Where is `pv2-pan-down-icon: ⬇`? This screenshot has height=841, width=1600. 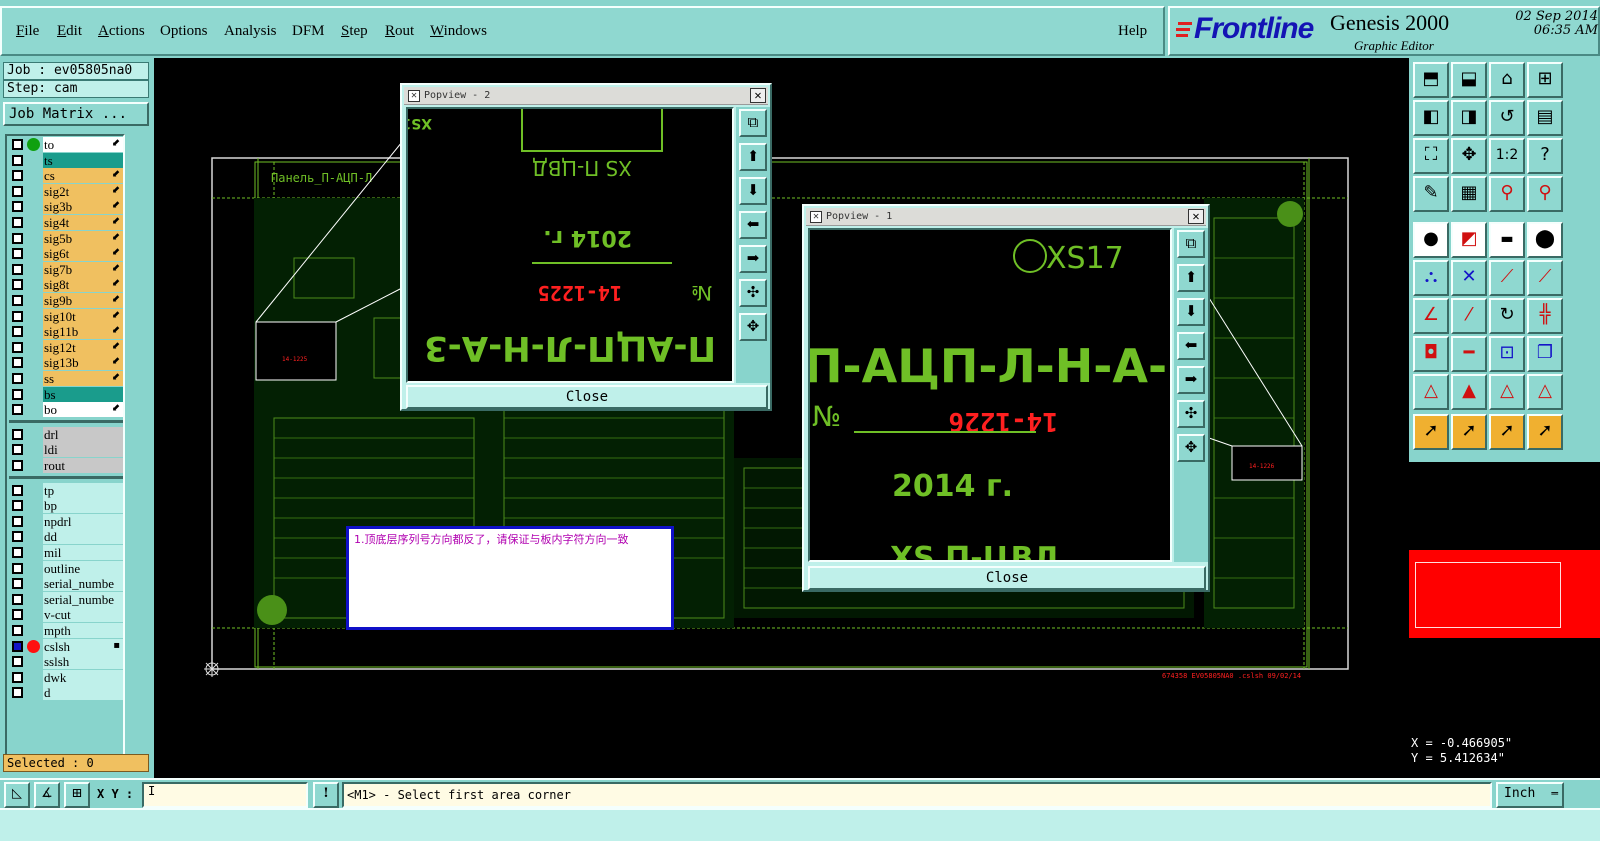
pv2-pan-down-icon: ⬇ is located at coordinates (753, 191).